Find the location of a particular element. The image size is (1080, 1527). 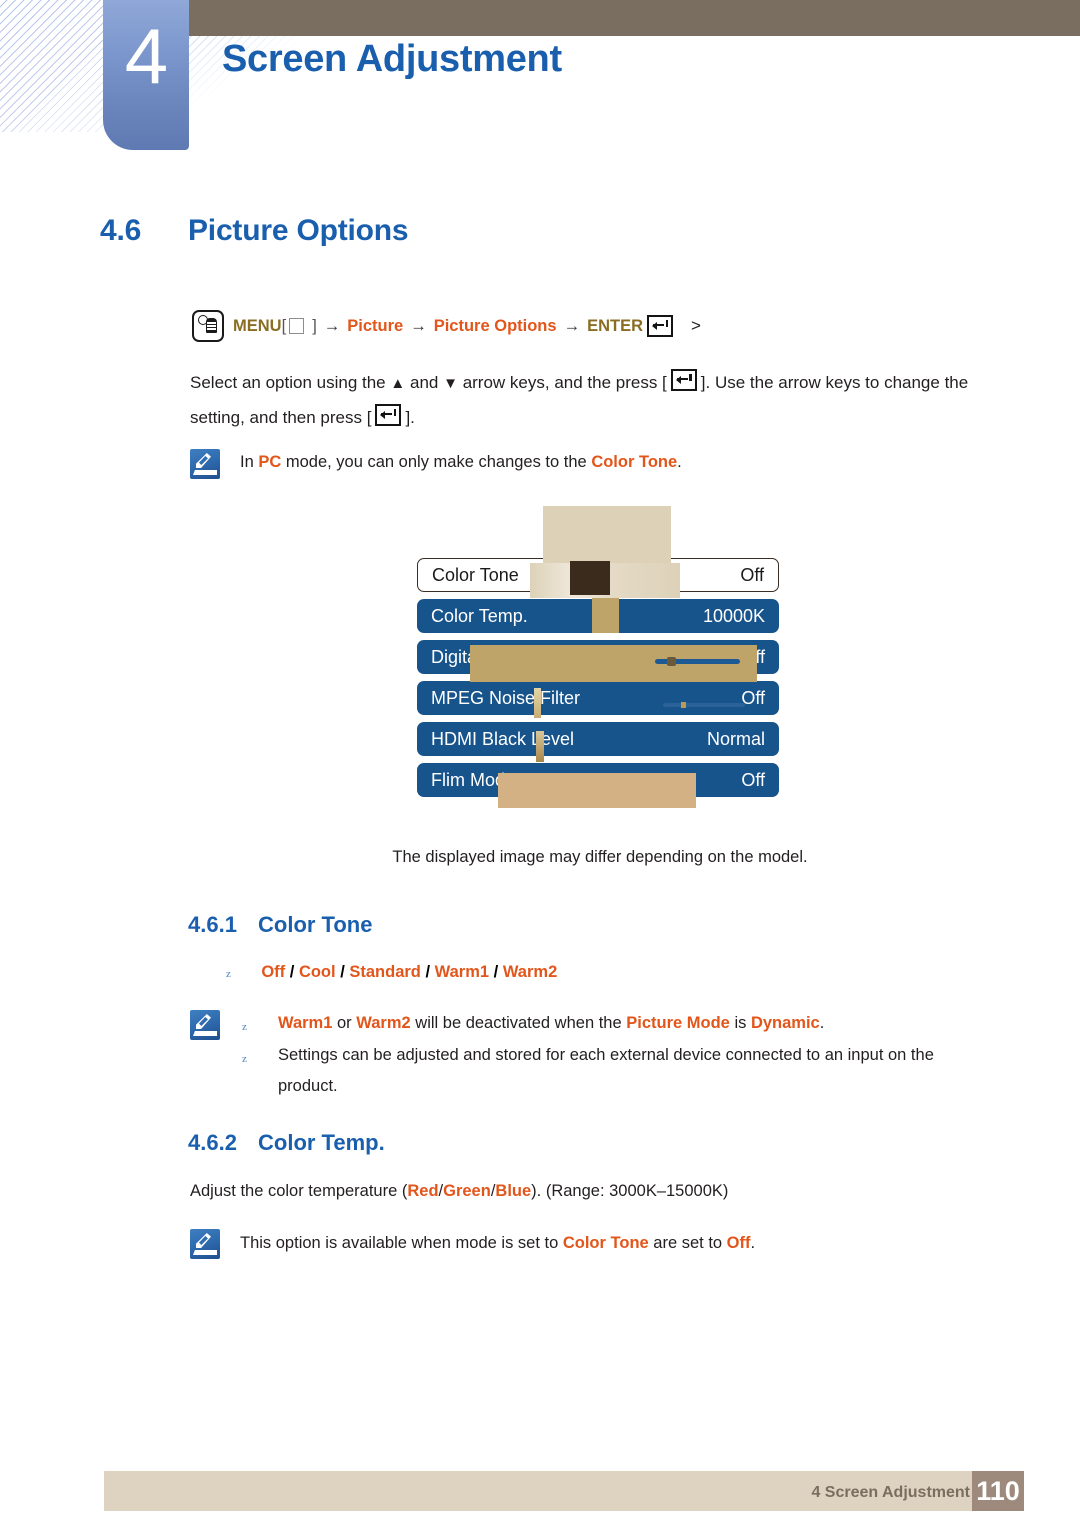

note-run: Dynamic is located at coordinates (785, 1023).